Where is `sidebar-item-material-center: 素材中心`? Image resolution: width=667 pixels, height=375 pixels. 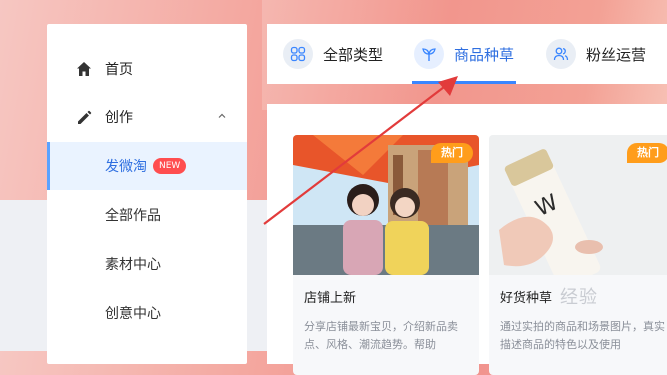 sidebar-item-material-center: 素材中心 is located at coordinates (147, 264).